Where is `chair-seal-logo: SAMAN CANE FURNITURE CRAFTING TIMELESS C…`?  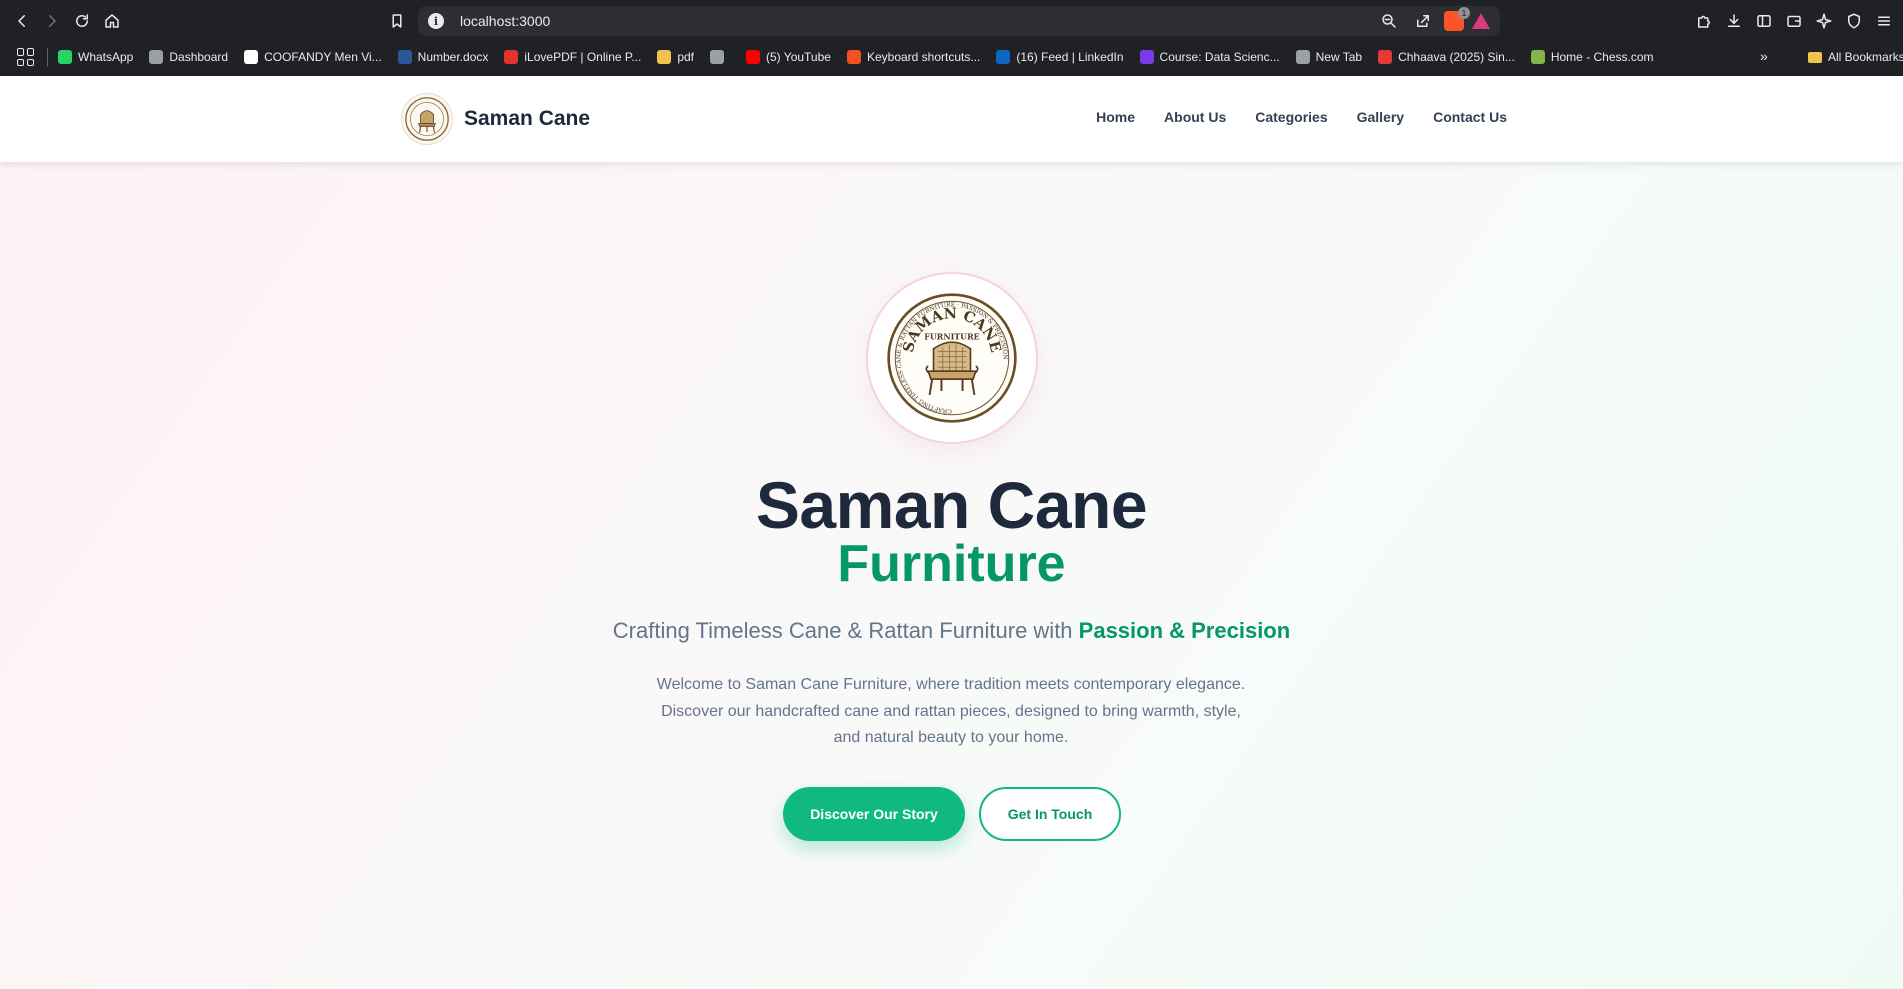
chair-seal-logo: SAMAN CANE FURNITURE CRAFTING TIMELESS C… is located at coordinates (952, 358).